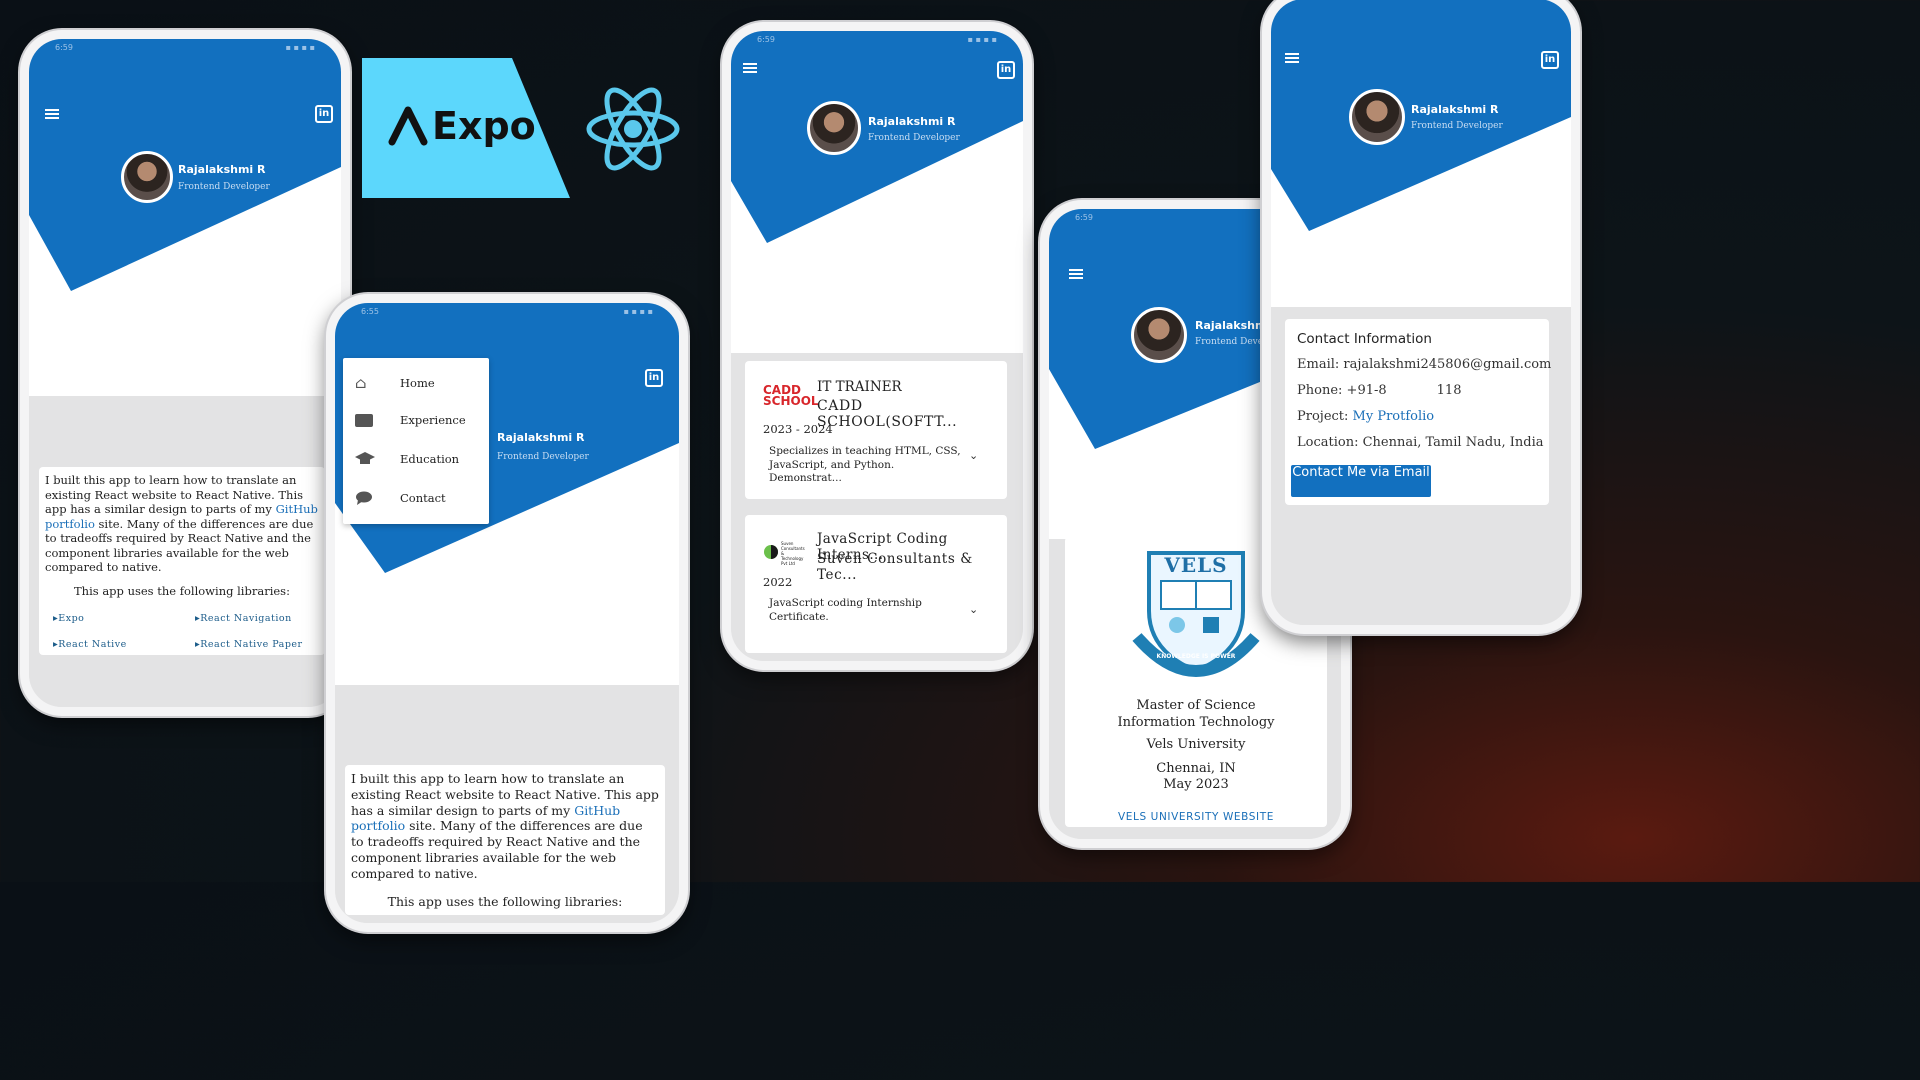  I want to click on home-icon: ⌂, so click(361, 383).